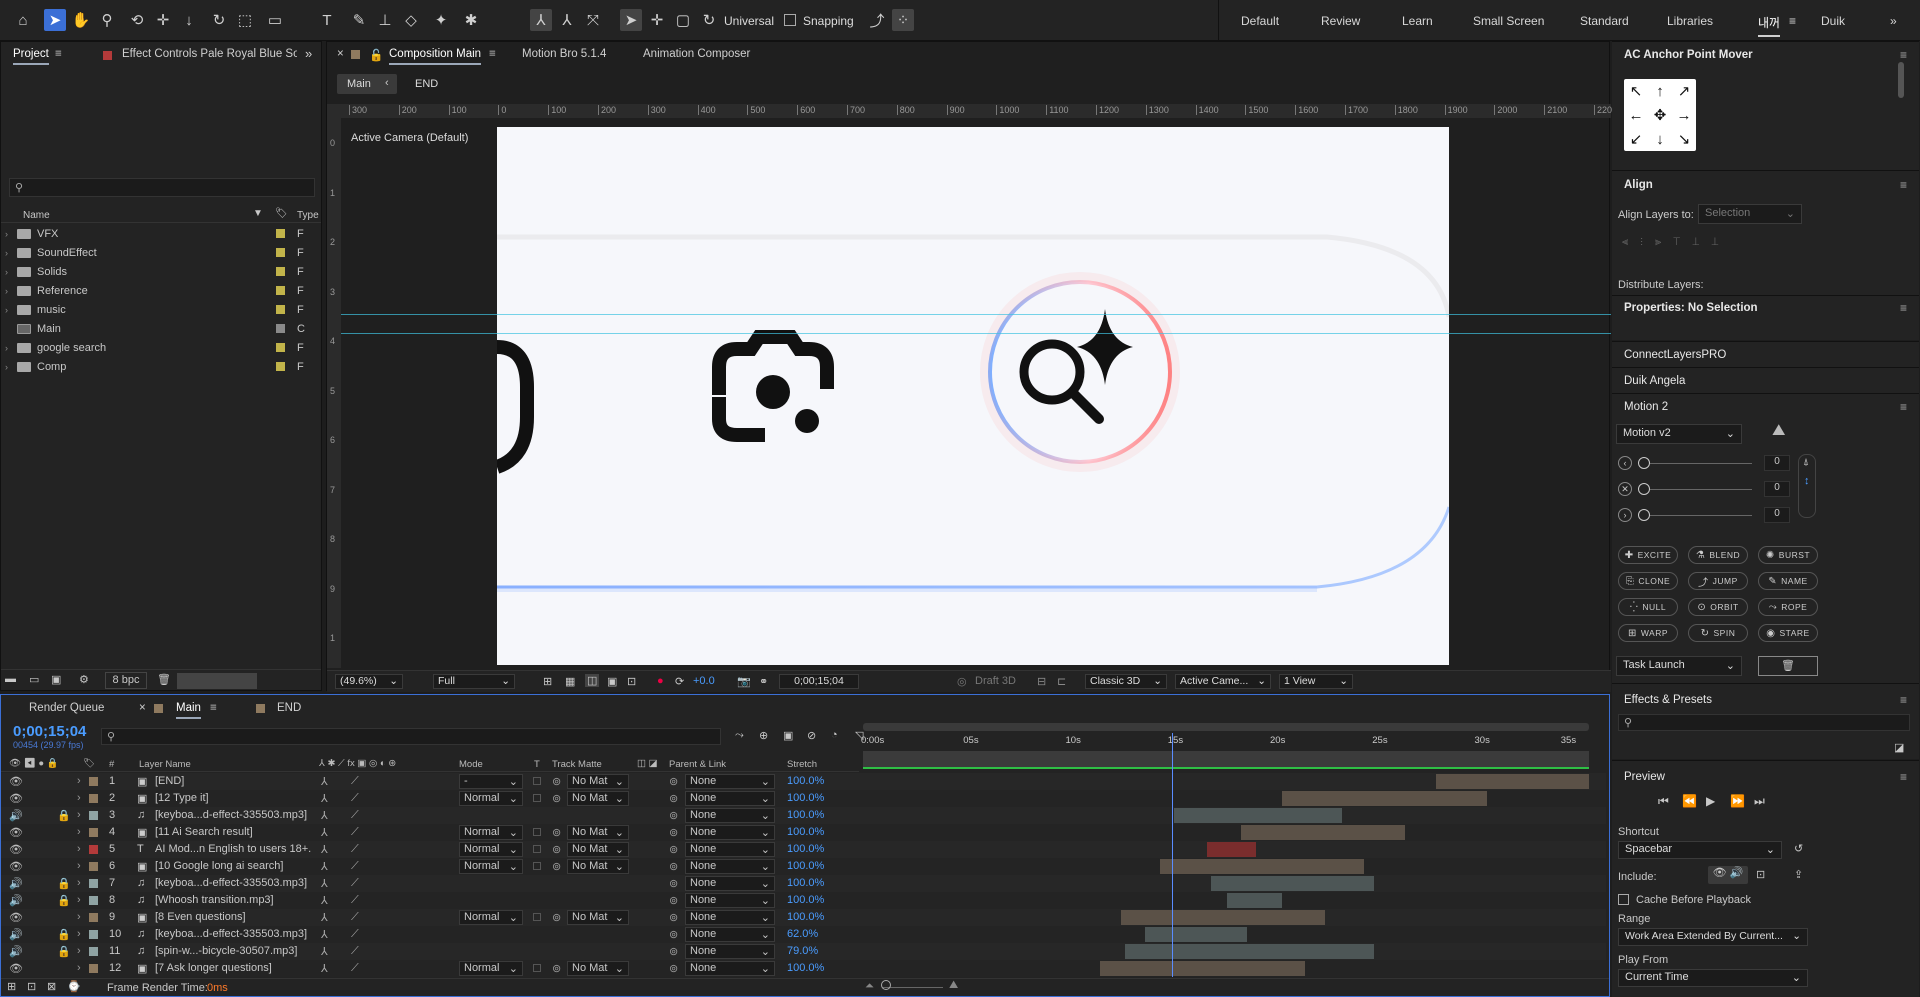 The height and width of the screenshot is (997, 1920). Describe the element at coordinates (1648, 633) in the screenshot. I see `motion-warp-button: ⊞ WARP` at that location.